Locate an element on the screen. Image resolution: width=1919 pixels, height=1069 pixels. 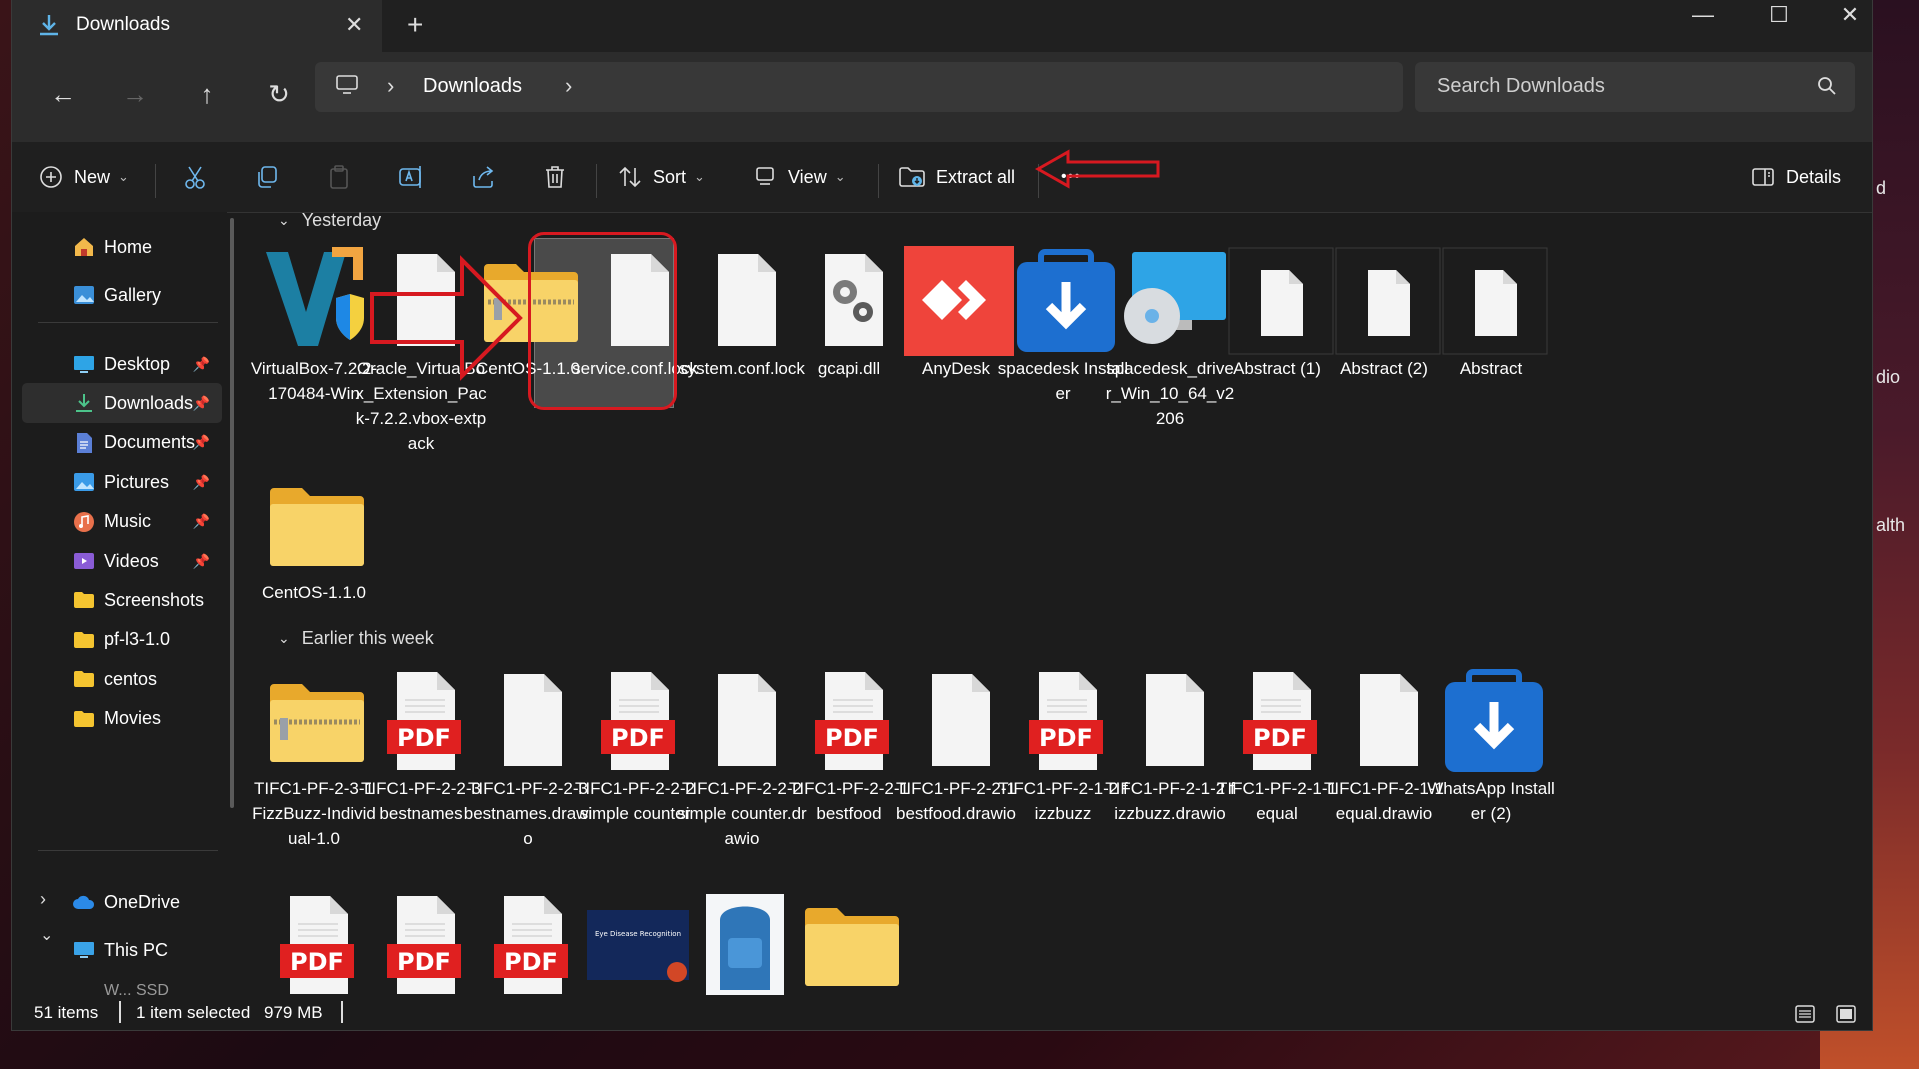
paste-button is located at coordinates (339, 177).